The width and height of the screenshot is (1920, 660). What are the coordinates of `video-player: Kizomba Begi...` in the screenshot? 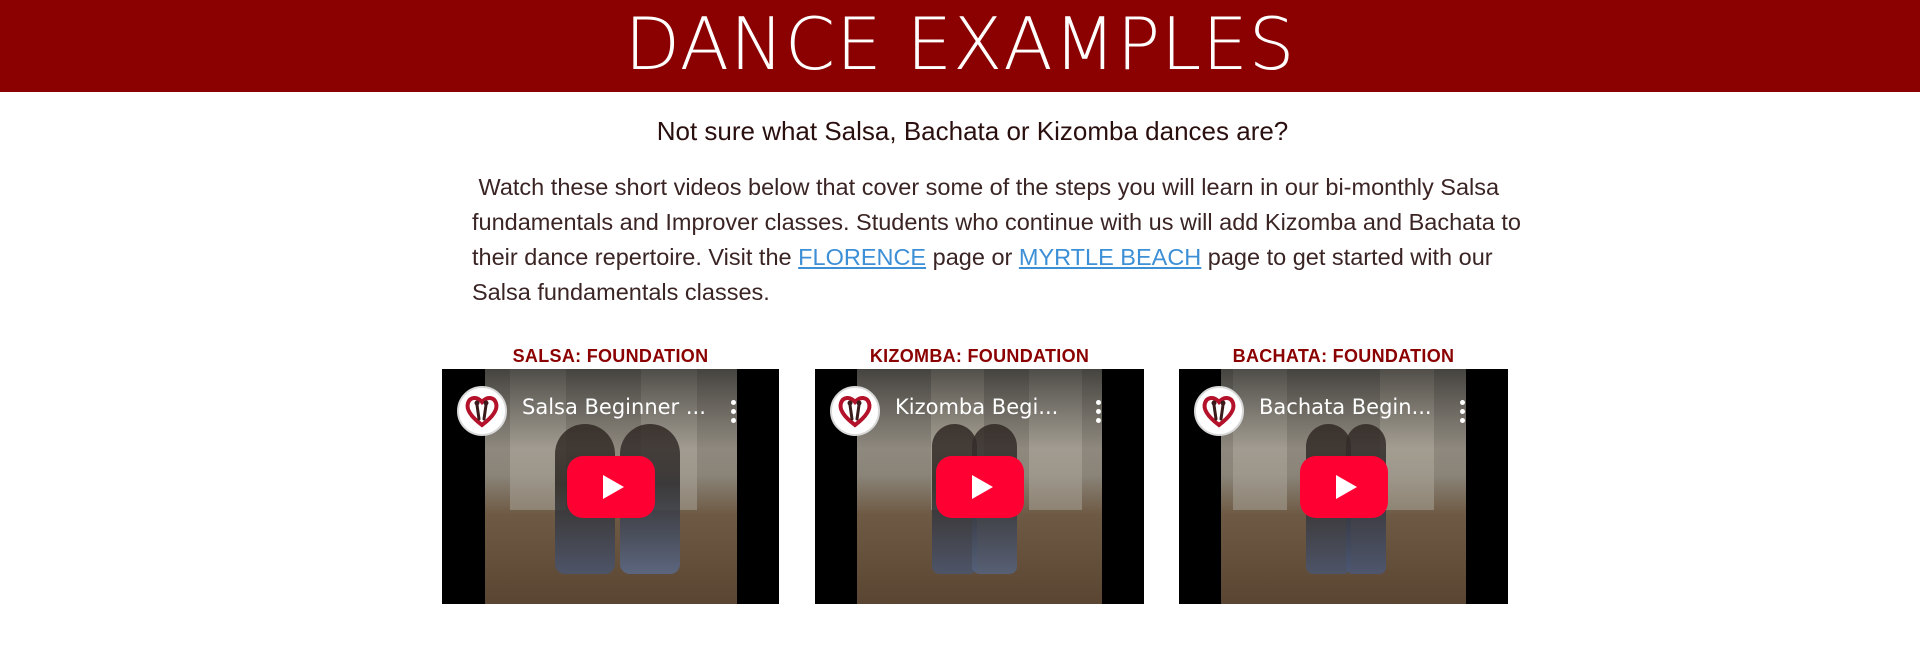 It's located at (979, 486).